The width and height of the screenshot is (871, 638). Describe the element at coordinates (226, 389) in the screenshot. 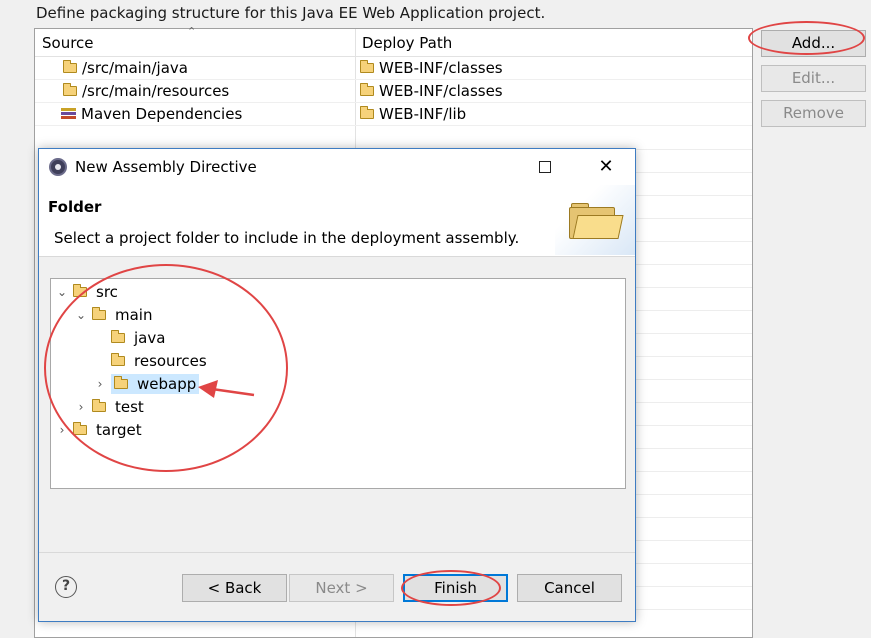

I see `annotation-arrow` at that location.